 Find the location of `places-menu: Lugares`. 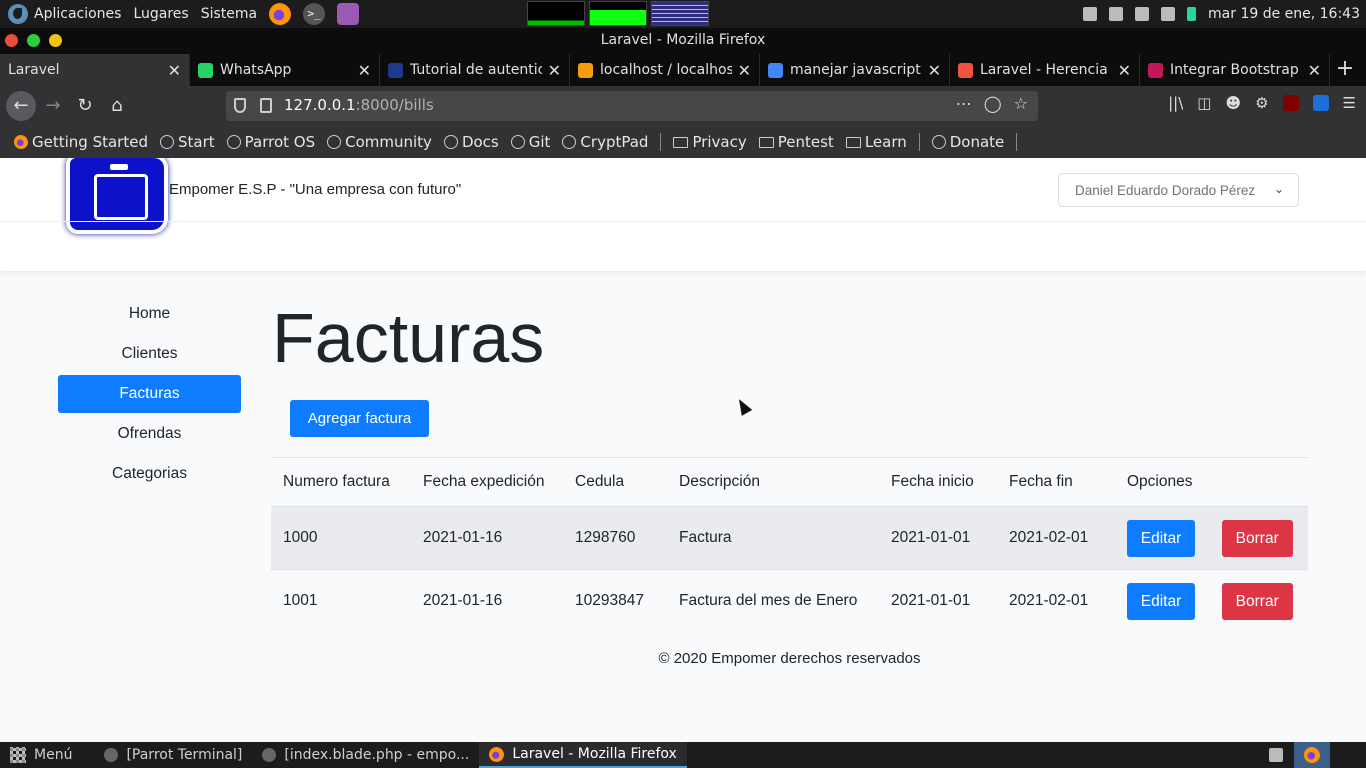

places-menu: Lugares is located at coordinates (160, 14).